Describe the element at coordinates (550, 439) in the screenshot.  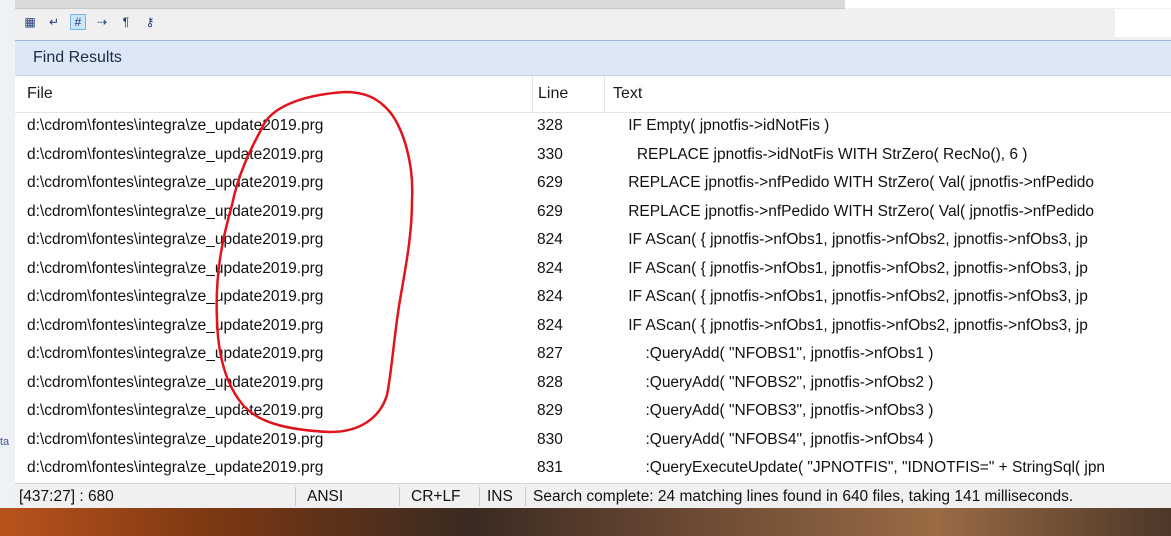
I see `result-line-number: 830` at that location.